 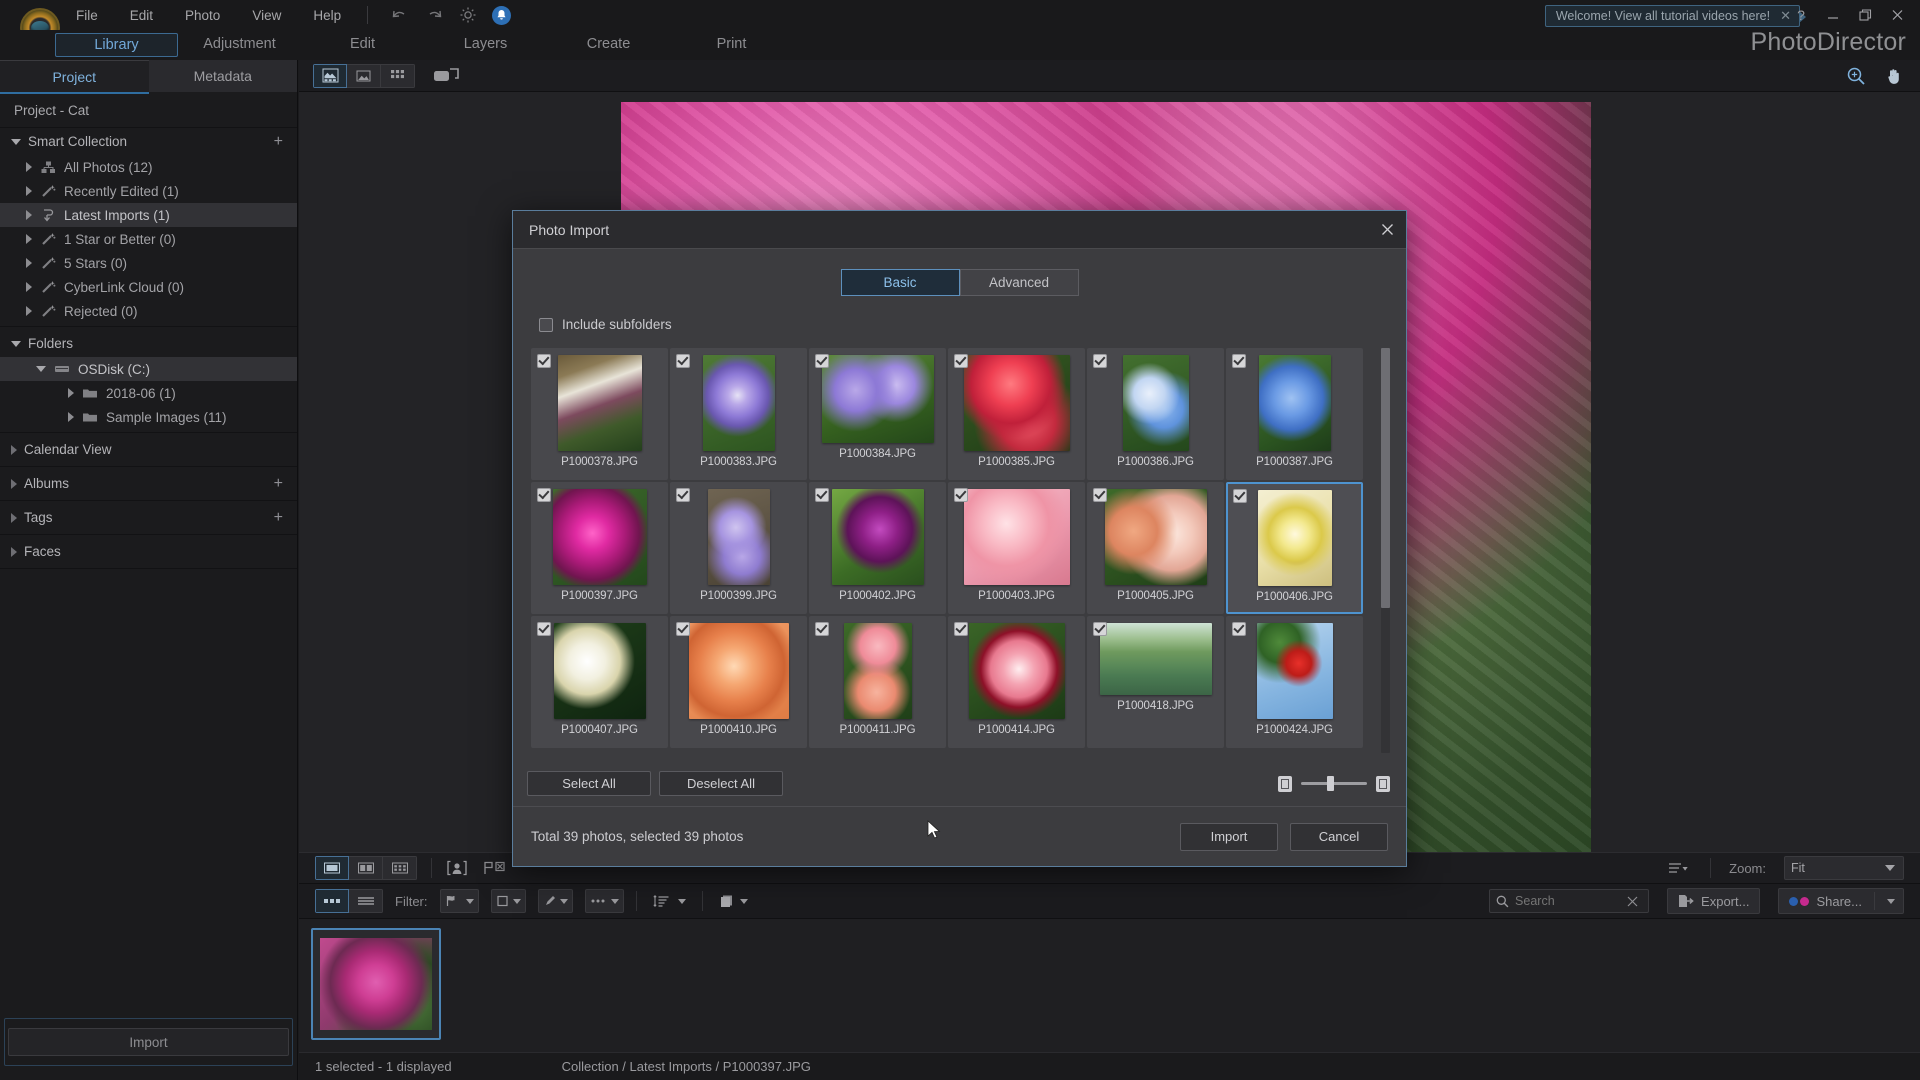 What do you see at coordinates (87, 15) in the screenshot?
I see `menu-file: File` at bounding box center [87, 15].